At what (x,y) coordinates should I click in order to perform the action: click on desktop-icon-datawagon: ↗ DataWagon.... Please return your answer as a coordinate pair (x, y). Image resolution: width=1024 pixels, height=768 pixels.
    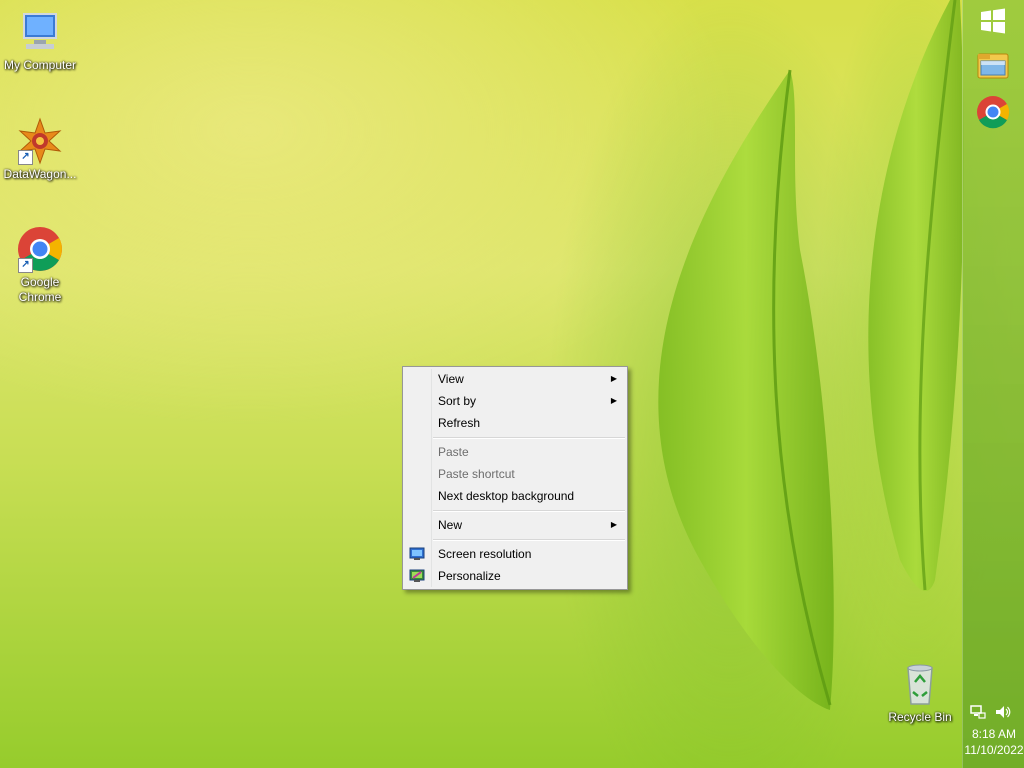
    Looking at the image, I should click on (40, 149).